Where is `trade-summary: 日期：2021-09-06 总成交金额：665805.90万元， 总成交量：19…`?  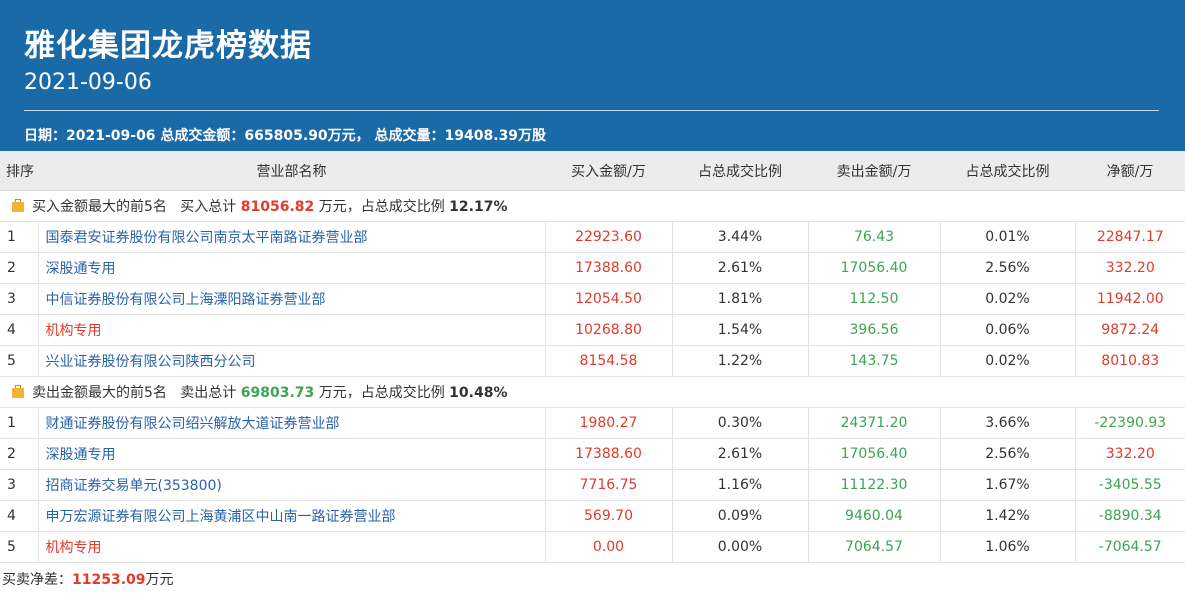 trade-summary: 日期：2021-09-06 总成交金额：665805.90万元， 总成交量：19… is located at coordinates (285, 136).